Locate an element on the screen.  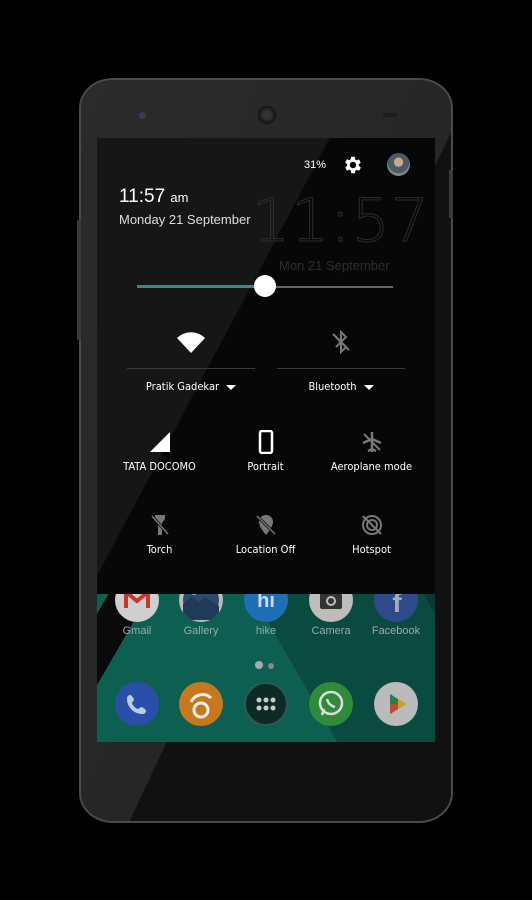
brightness-fill is located at coordinates (201, 286).